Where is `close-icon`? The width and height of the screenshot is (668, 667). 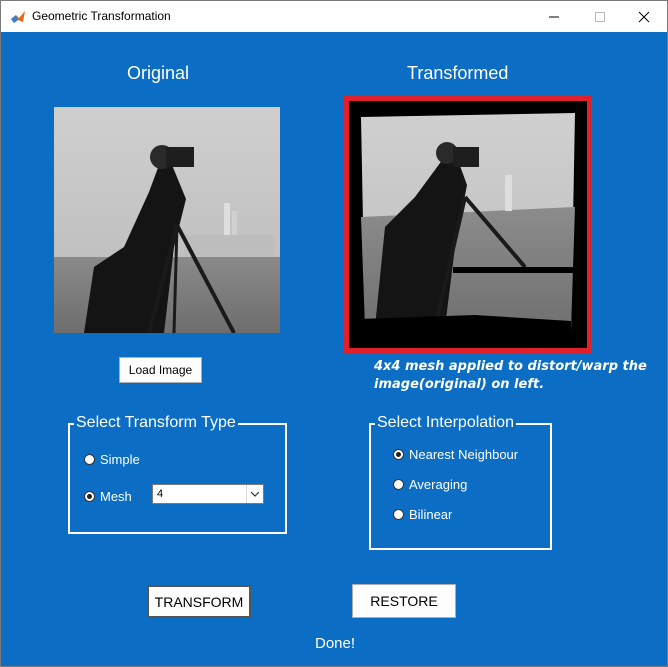
close-icon is located at coordinates (644, 16).